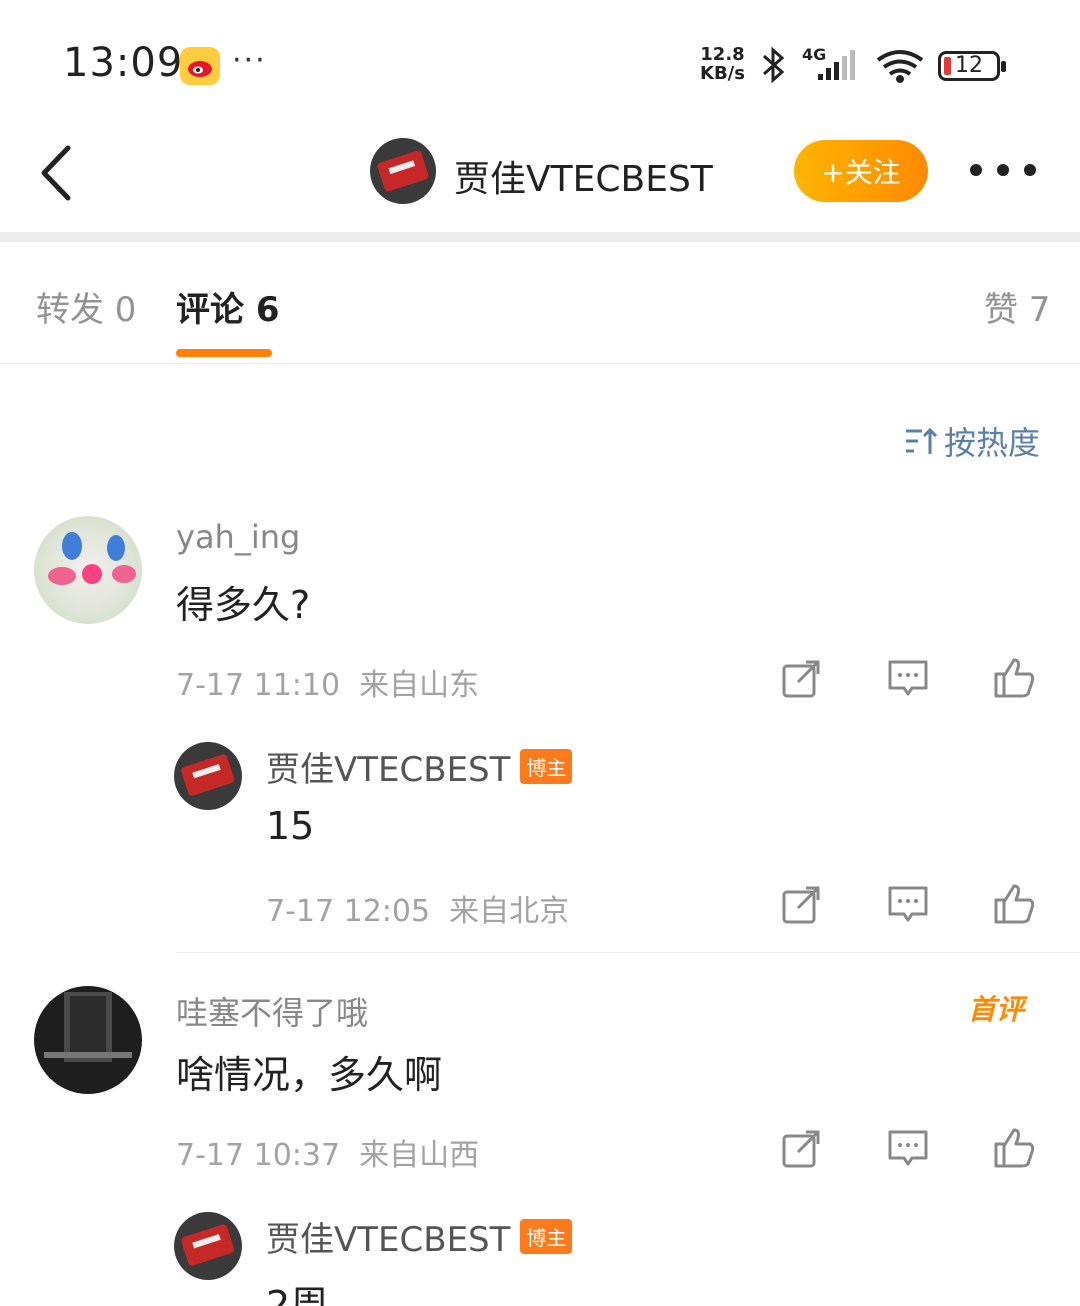 This screenshot has height=1306, width=1080. I want to click on clock: 13:09, so click(123, 63).